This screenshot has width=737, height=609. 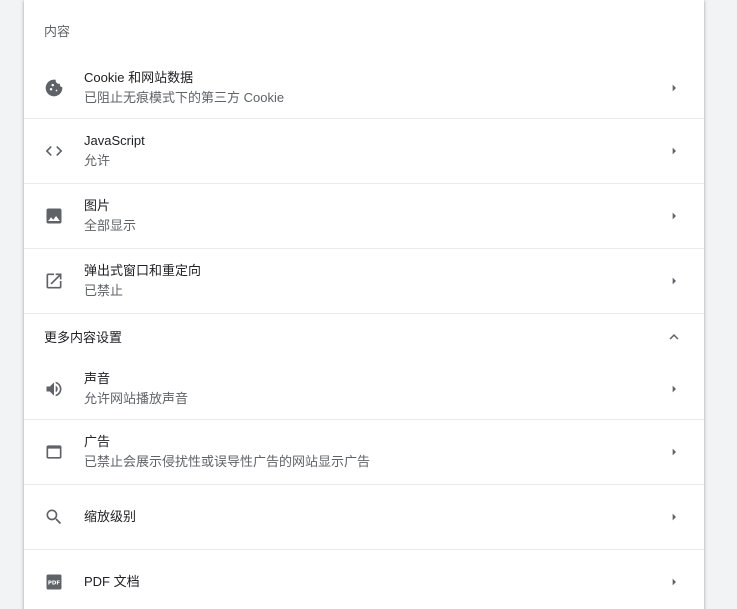 What do you see at coordinates (364, 516) in the screenshot?
I see `row-zoom: 缩放级别` at bounding box center [364, 516].